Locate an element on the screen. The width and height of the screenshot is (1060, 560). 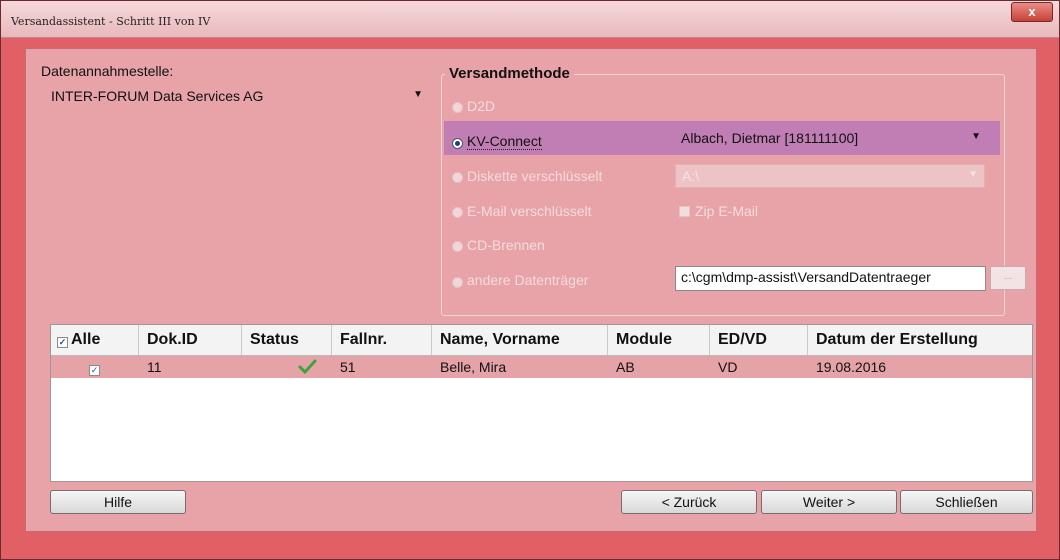
column-header-datum: Datum der Erstellung is located at coordinates (920, 340).